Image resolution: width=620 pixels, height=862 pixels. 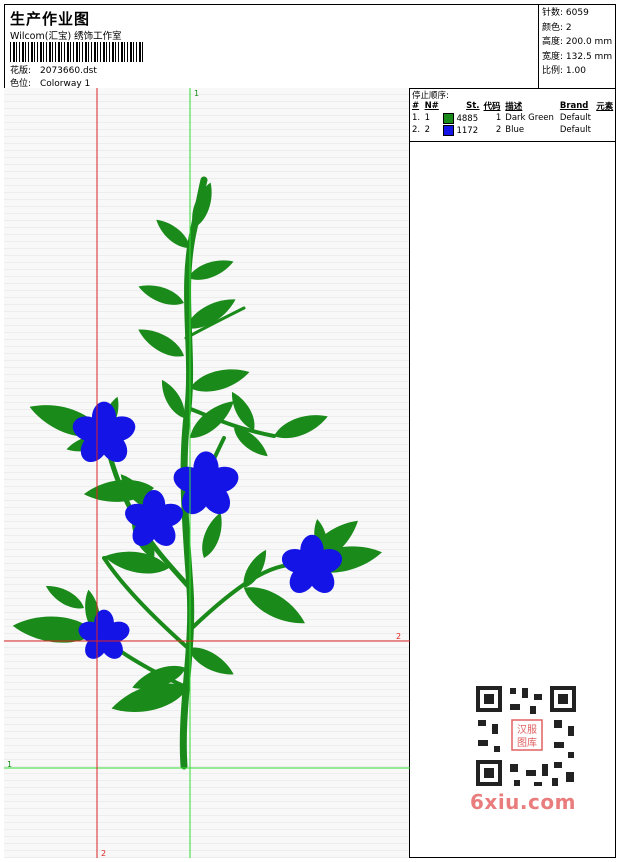 I want to click on qr-logo-text-1: 汉服, so click(x=527, y=730).